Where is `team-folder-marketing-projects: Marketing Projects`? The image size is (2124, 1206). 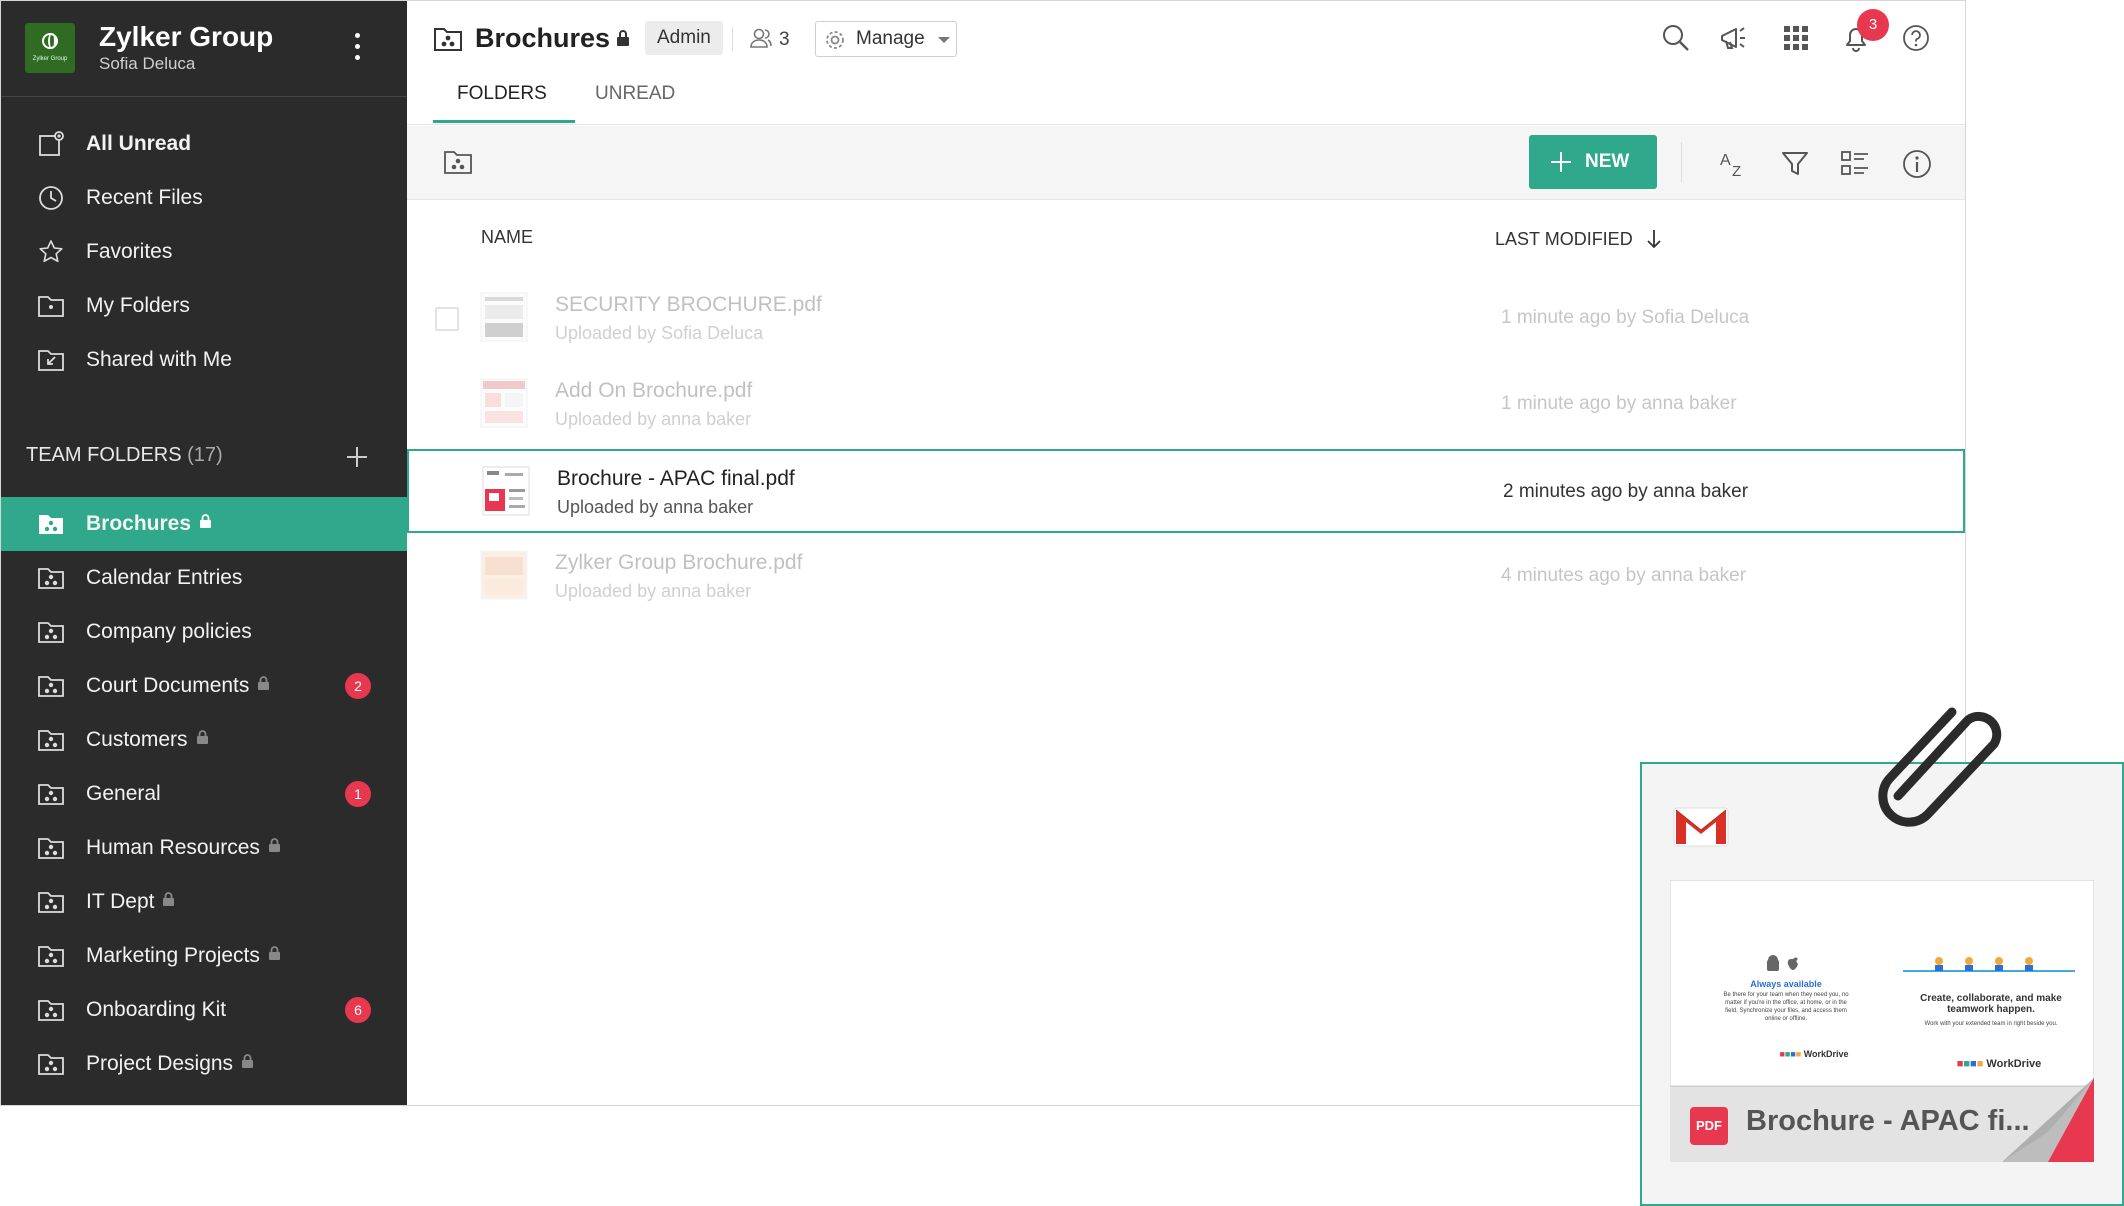
team-folder-marketing-projects: Marketing Projects is located at coordinates (204, 956).